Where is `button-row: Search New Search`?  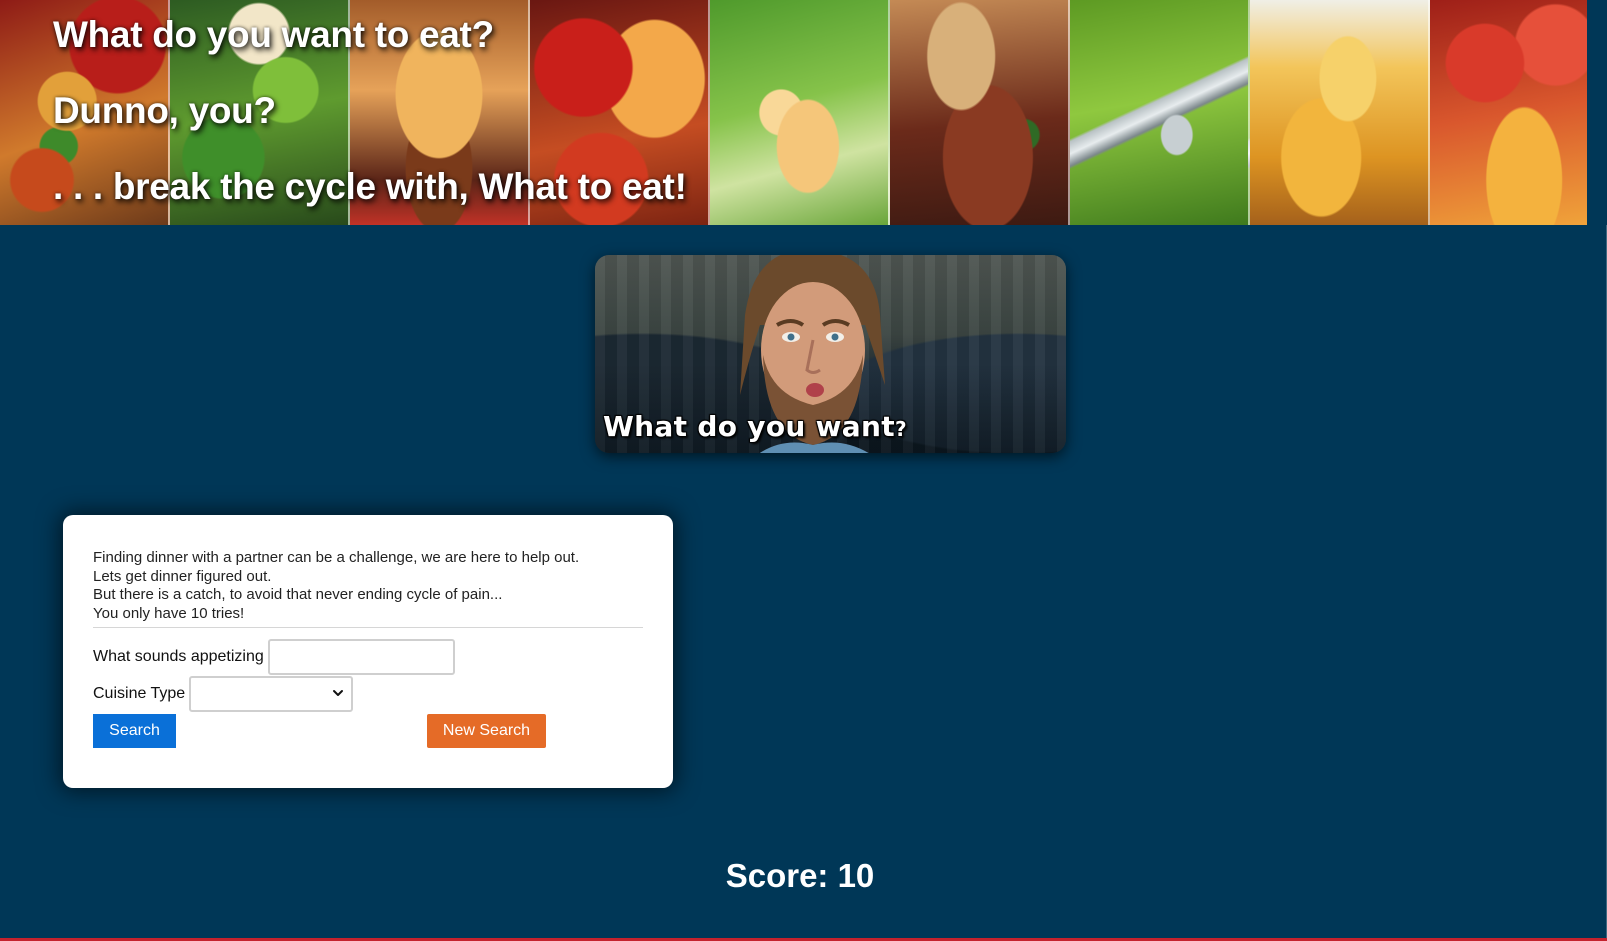
button-row: Search New Search is located at coordinates (368, 734).